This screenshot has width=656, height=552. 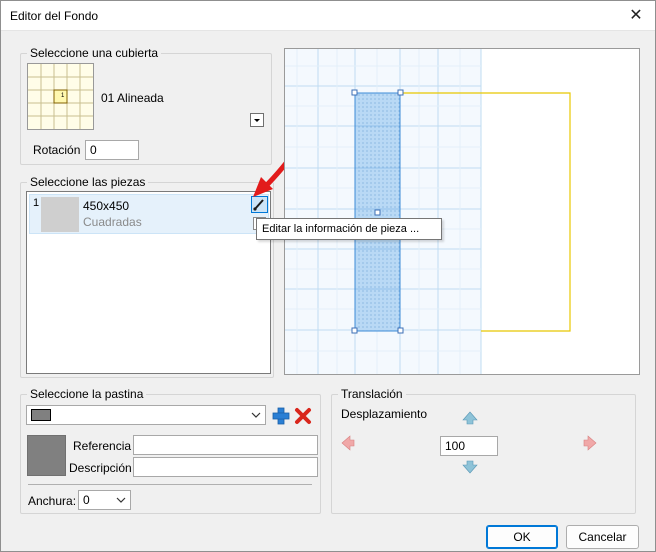 What do you see at coordinates (281, 416) in the screenshot?
I see `plus-icon` at bounding box center [281, 416].